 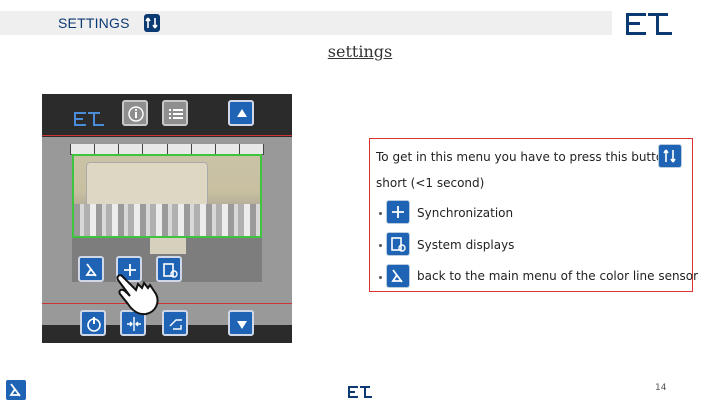 I want to click on settings-button-icon, so click(x=670, y=156).